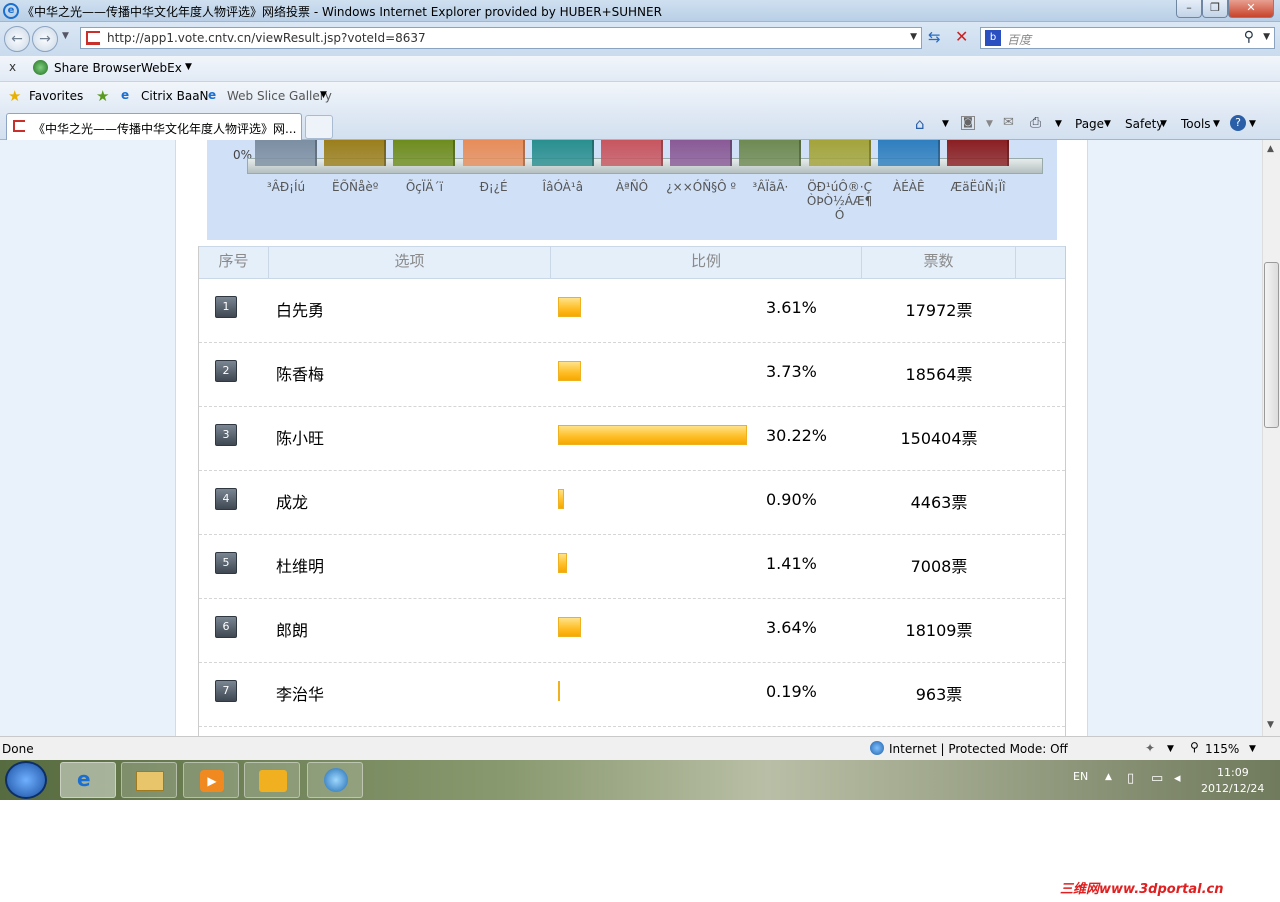 This screenshot has width=1280, height=902. What do you see at coordinates (1058, 124) in the screenshot?
I see `print-dropdown-icon: ▼` at bounding box center [1058, 124].